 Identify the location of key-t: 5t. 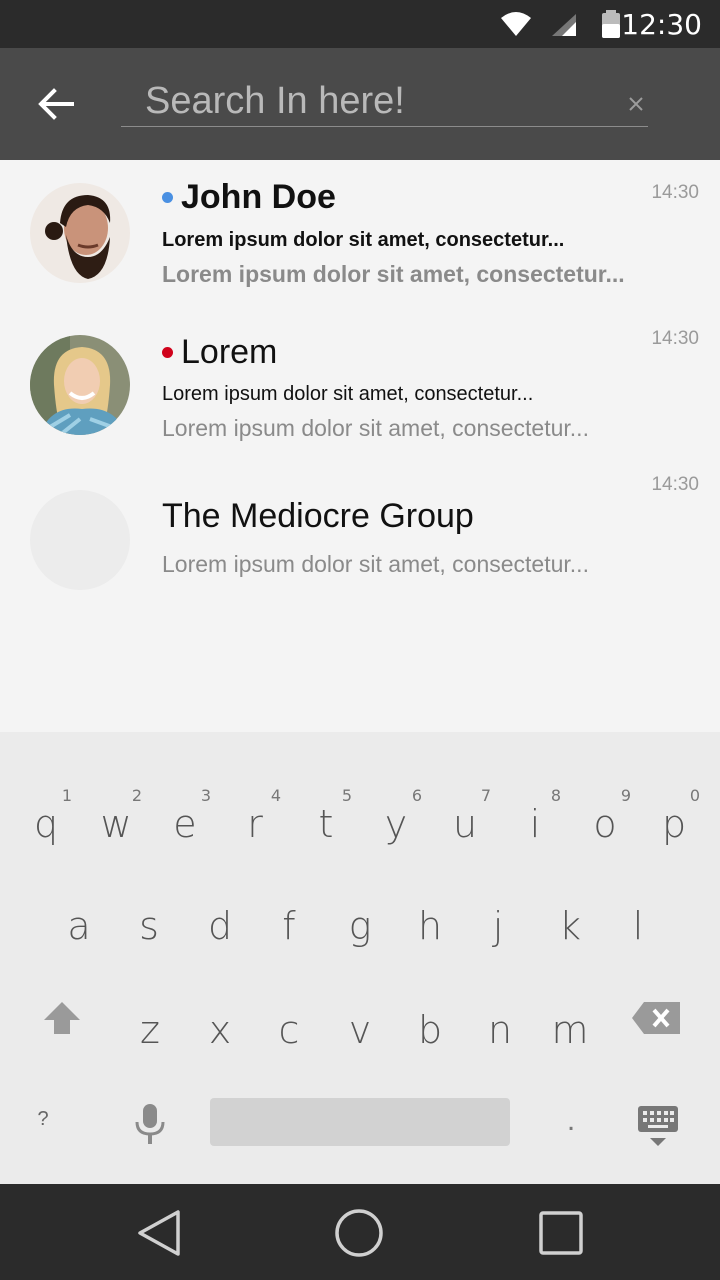
(326, 818).